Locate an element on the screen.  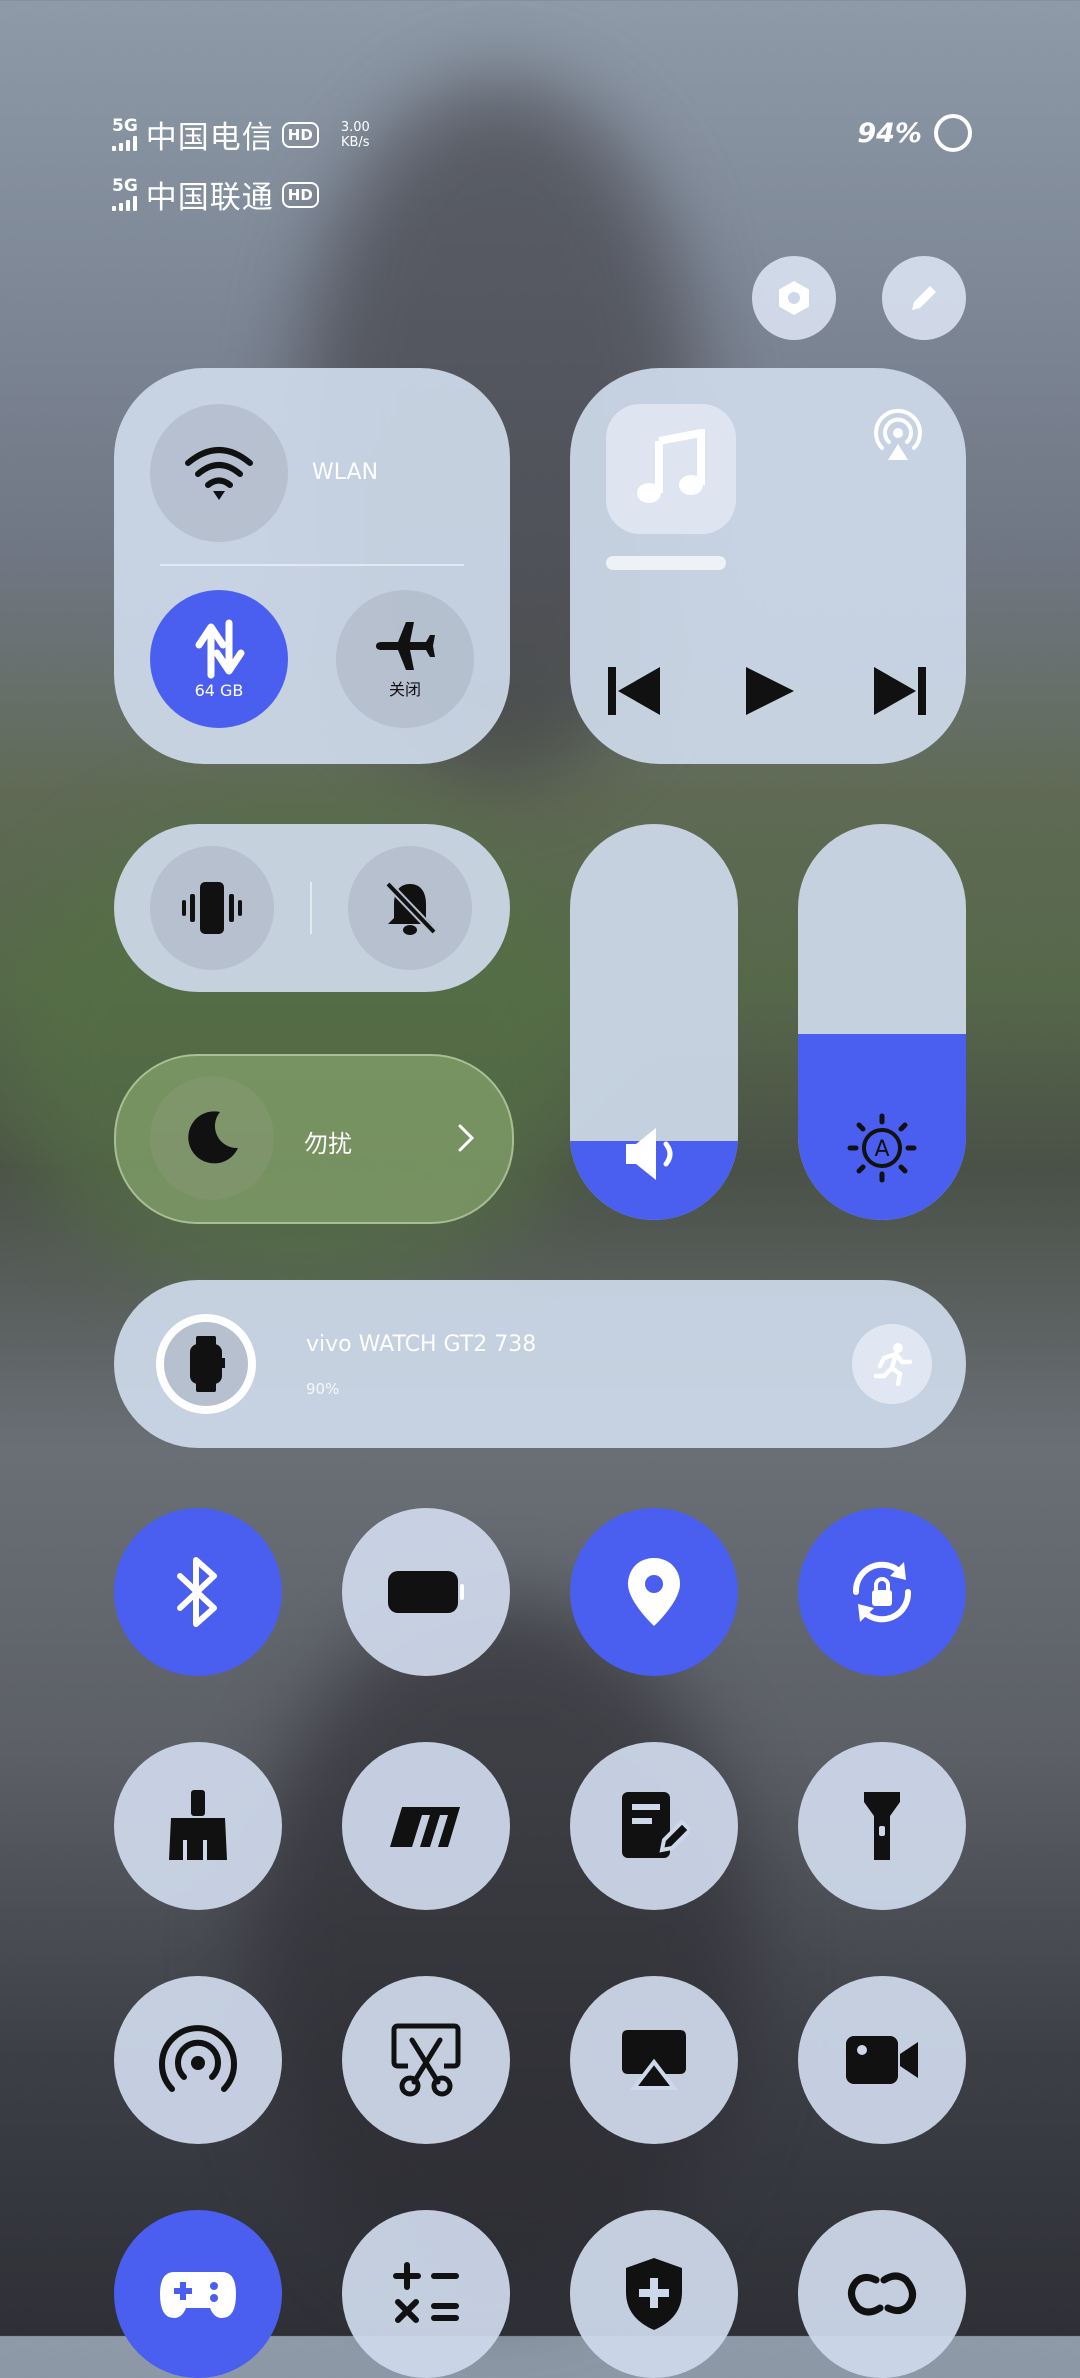
security-tile is located at coordinates (654, 2294).